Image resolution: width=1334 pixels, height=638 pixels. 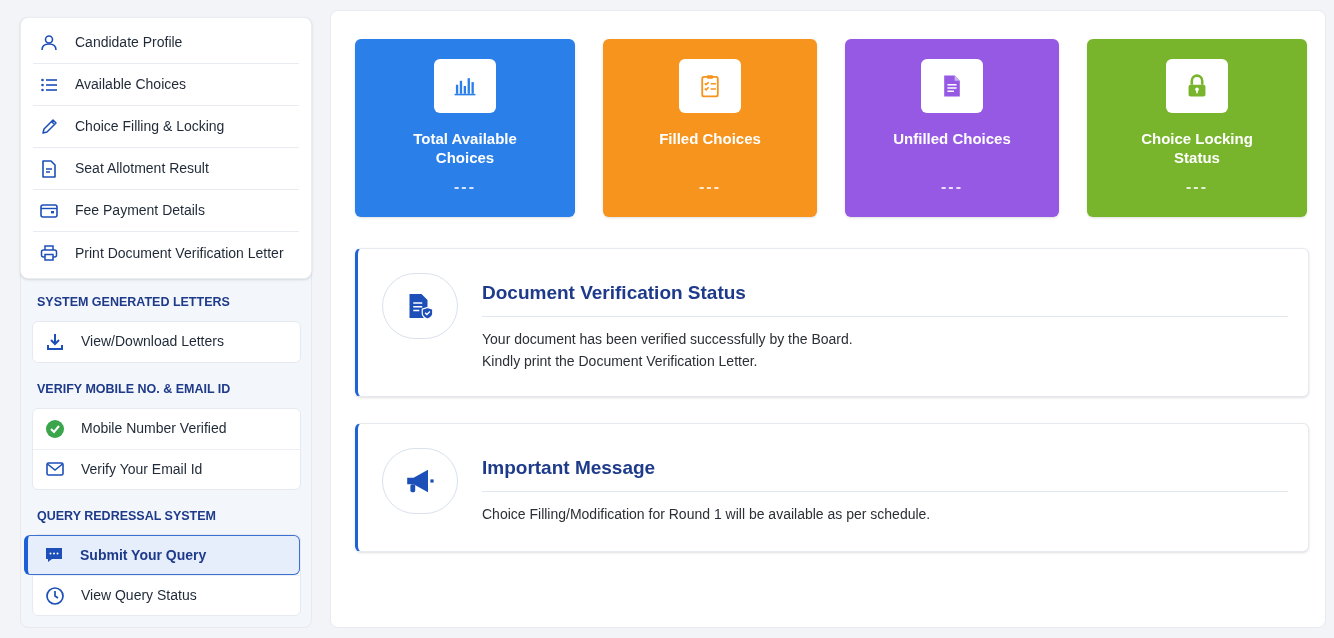 What do you see at coordinates (166, 211) in the screenshot?
I see `sidebar-item: Fee Payment Details` at bounding box center [166, 211].